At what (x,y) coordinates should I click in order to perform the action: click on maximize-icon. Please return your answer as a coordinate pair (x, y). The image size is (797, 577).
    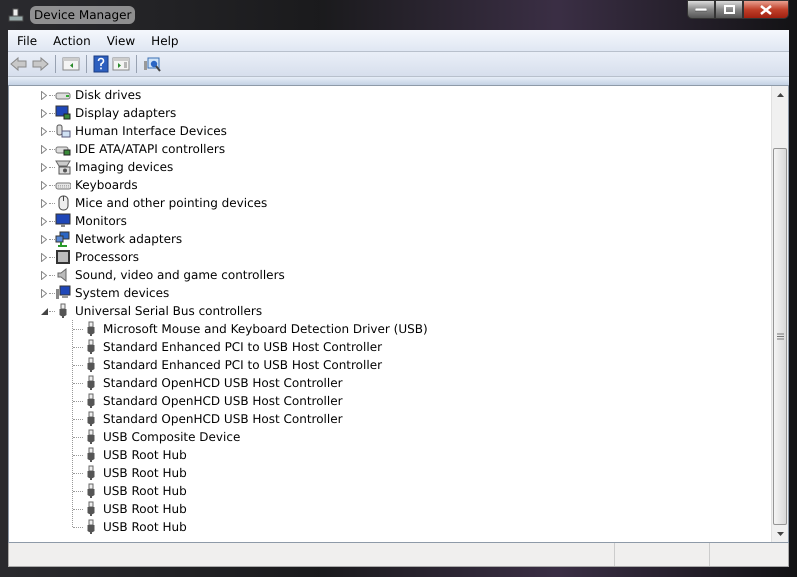
    Looking at the image, I should click on (729, 9).